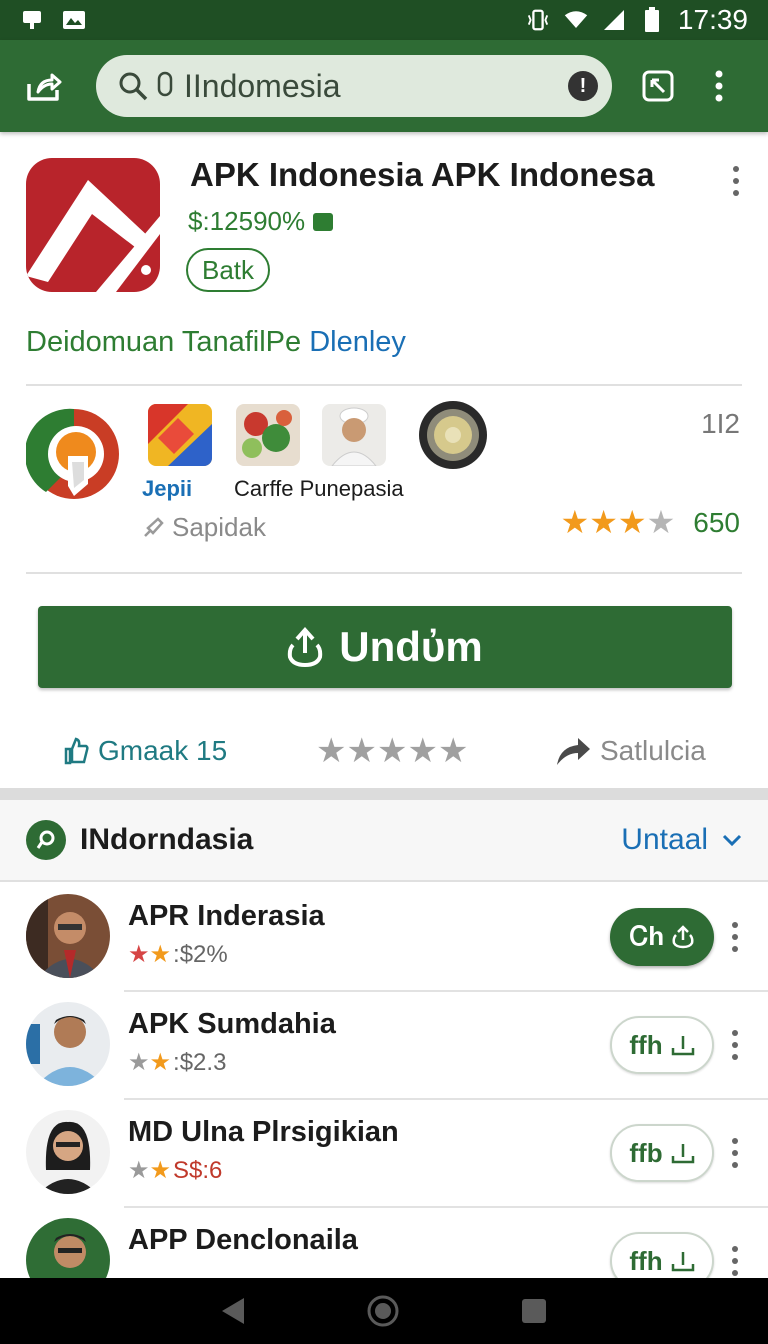 The image size is (768, 1344). What do you see at coordinates (384, 841) in the screenshot?
I see `section-header: INdorndasia Untaal` at bounding box center [384, 841].